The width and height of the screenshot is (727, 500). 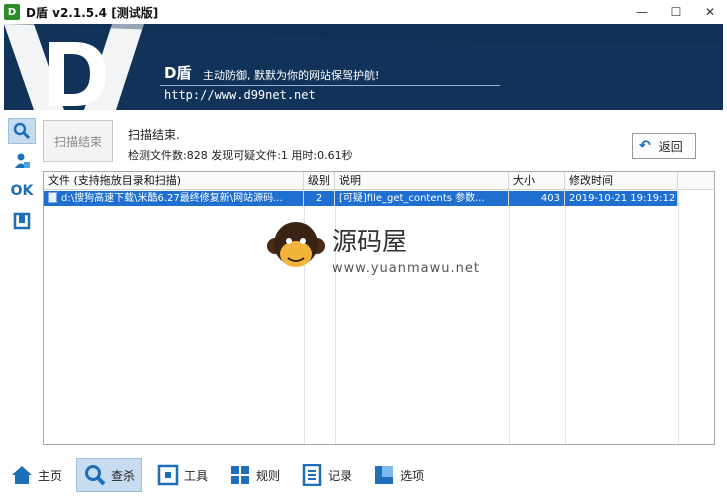 What do you see at coordinates (109, 475) in the screenshot?
I see `nav-scan: 查杀` at bounding box center [109, 475].